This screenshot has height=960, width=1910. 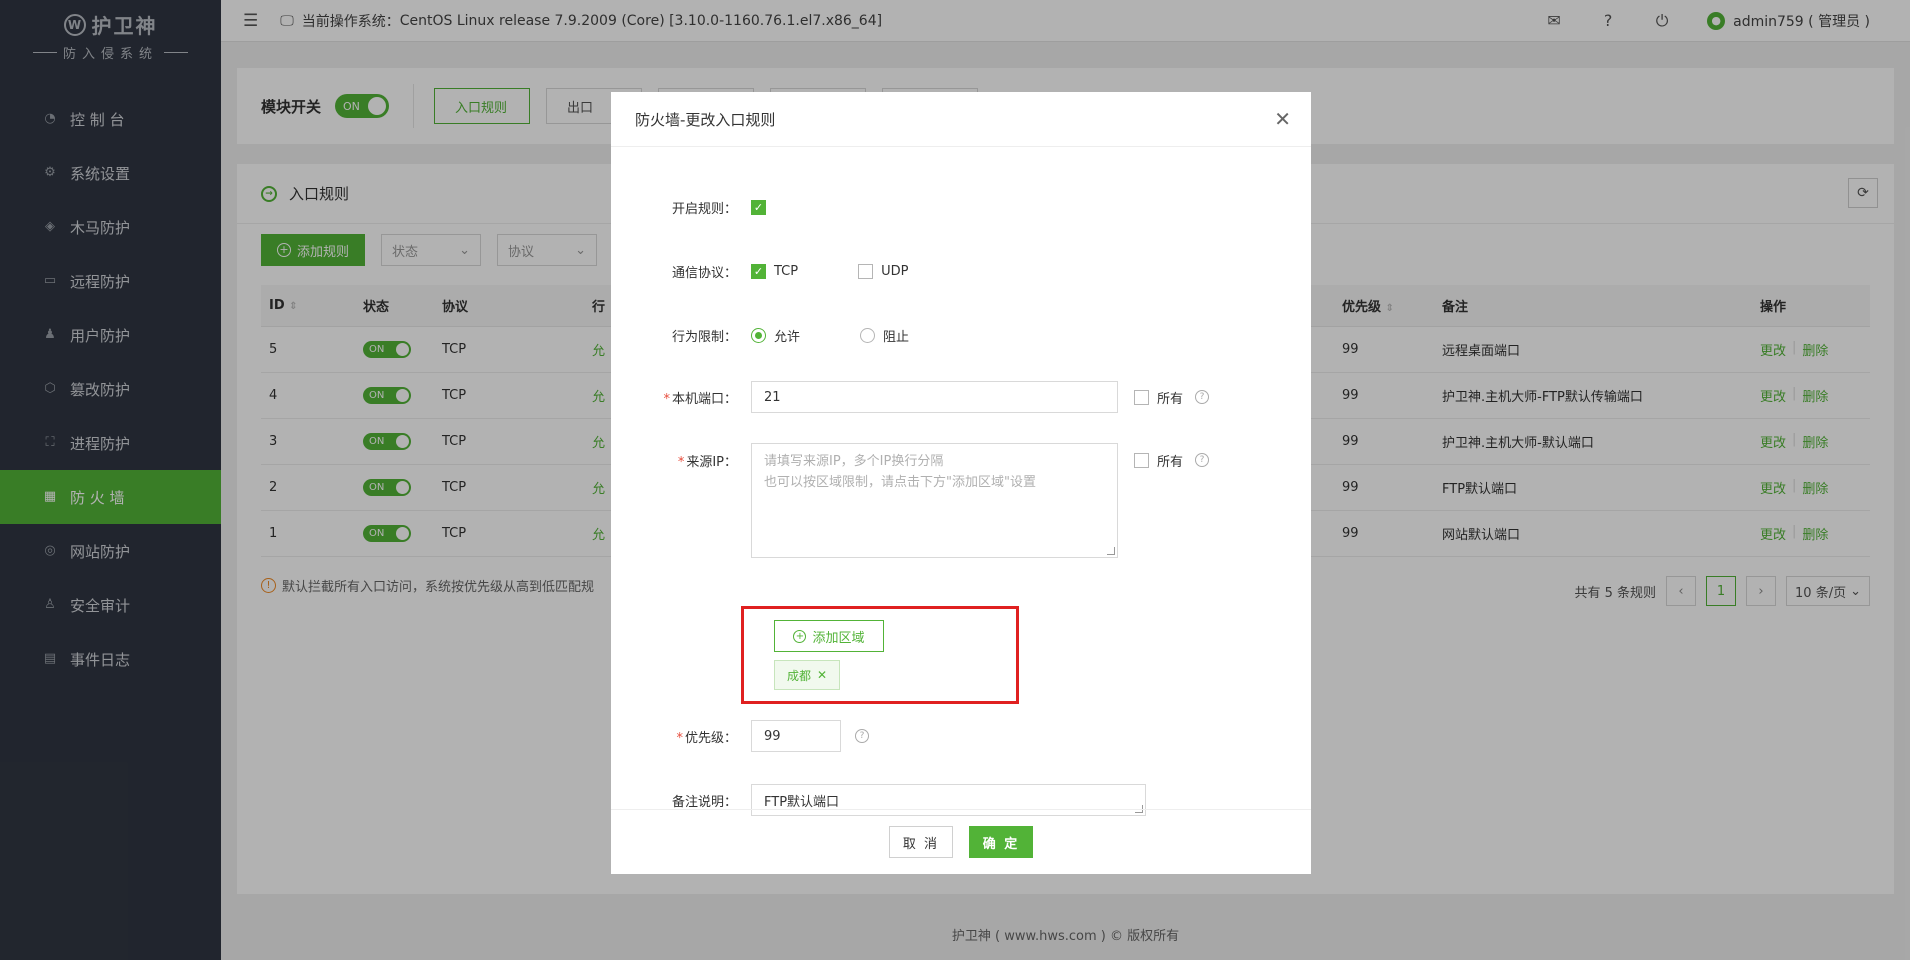 What do you see at coordinates (704, 209) in the screenshot?
I see `enable-label: 开启规则：` at bounding box center [704, 209].